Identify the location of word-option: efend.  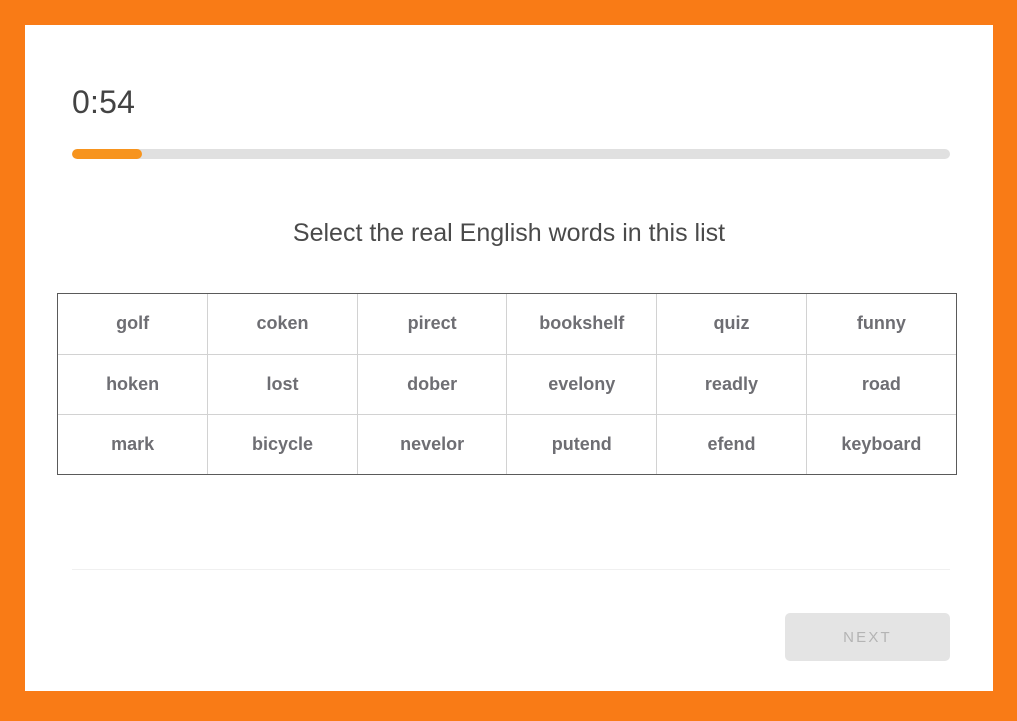
(731, 444).